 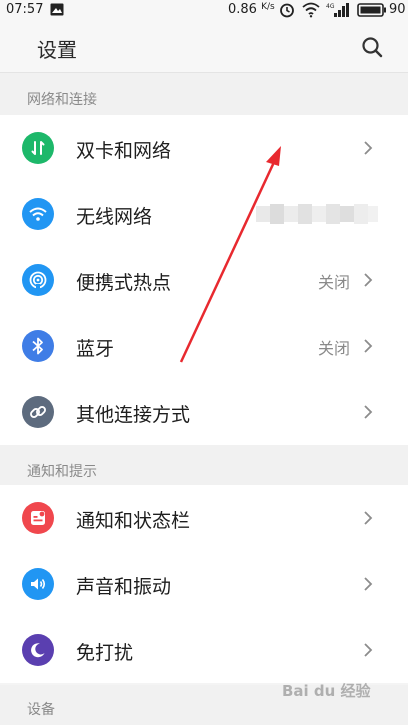 What do you see at coordinates (57, 9) in the screenshot?
I see `image-notification-icon` at bounding box center [57, 9].